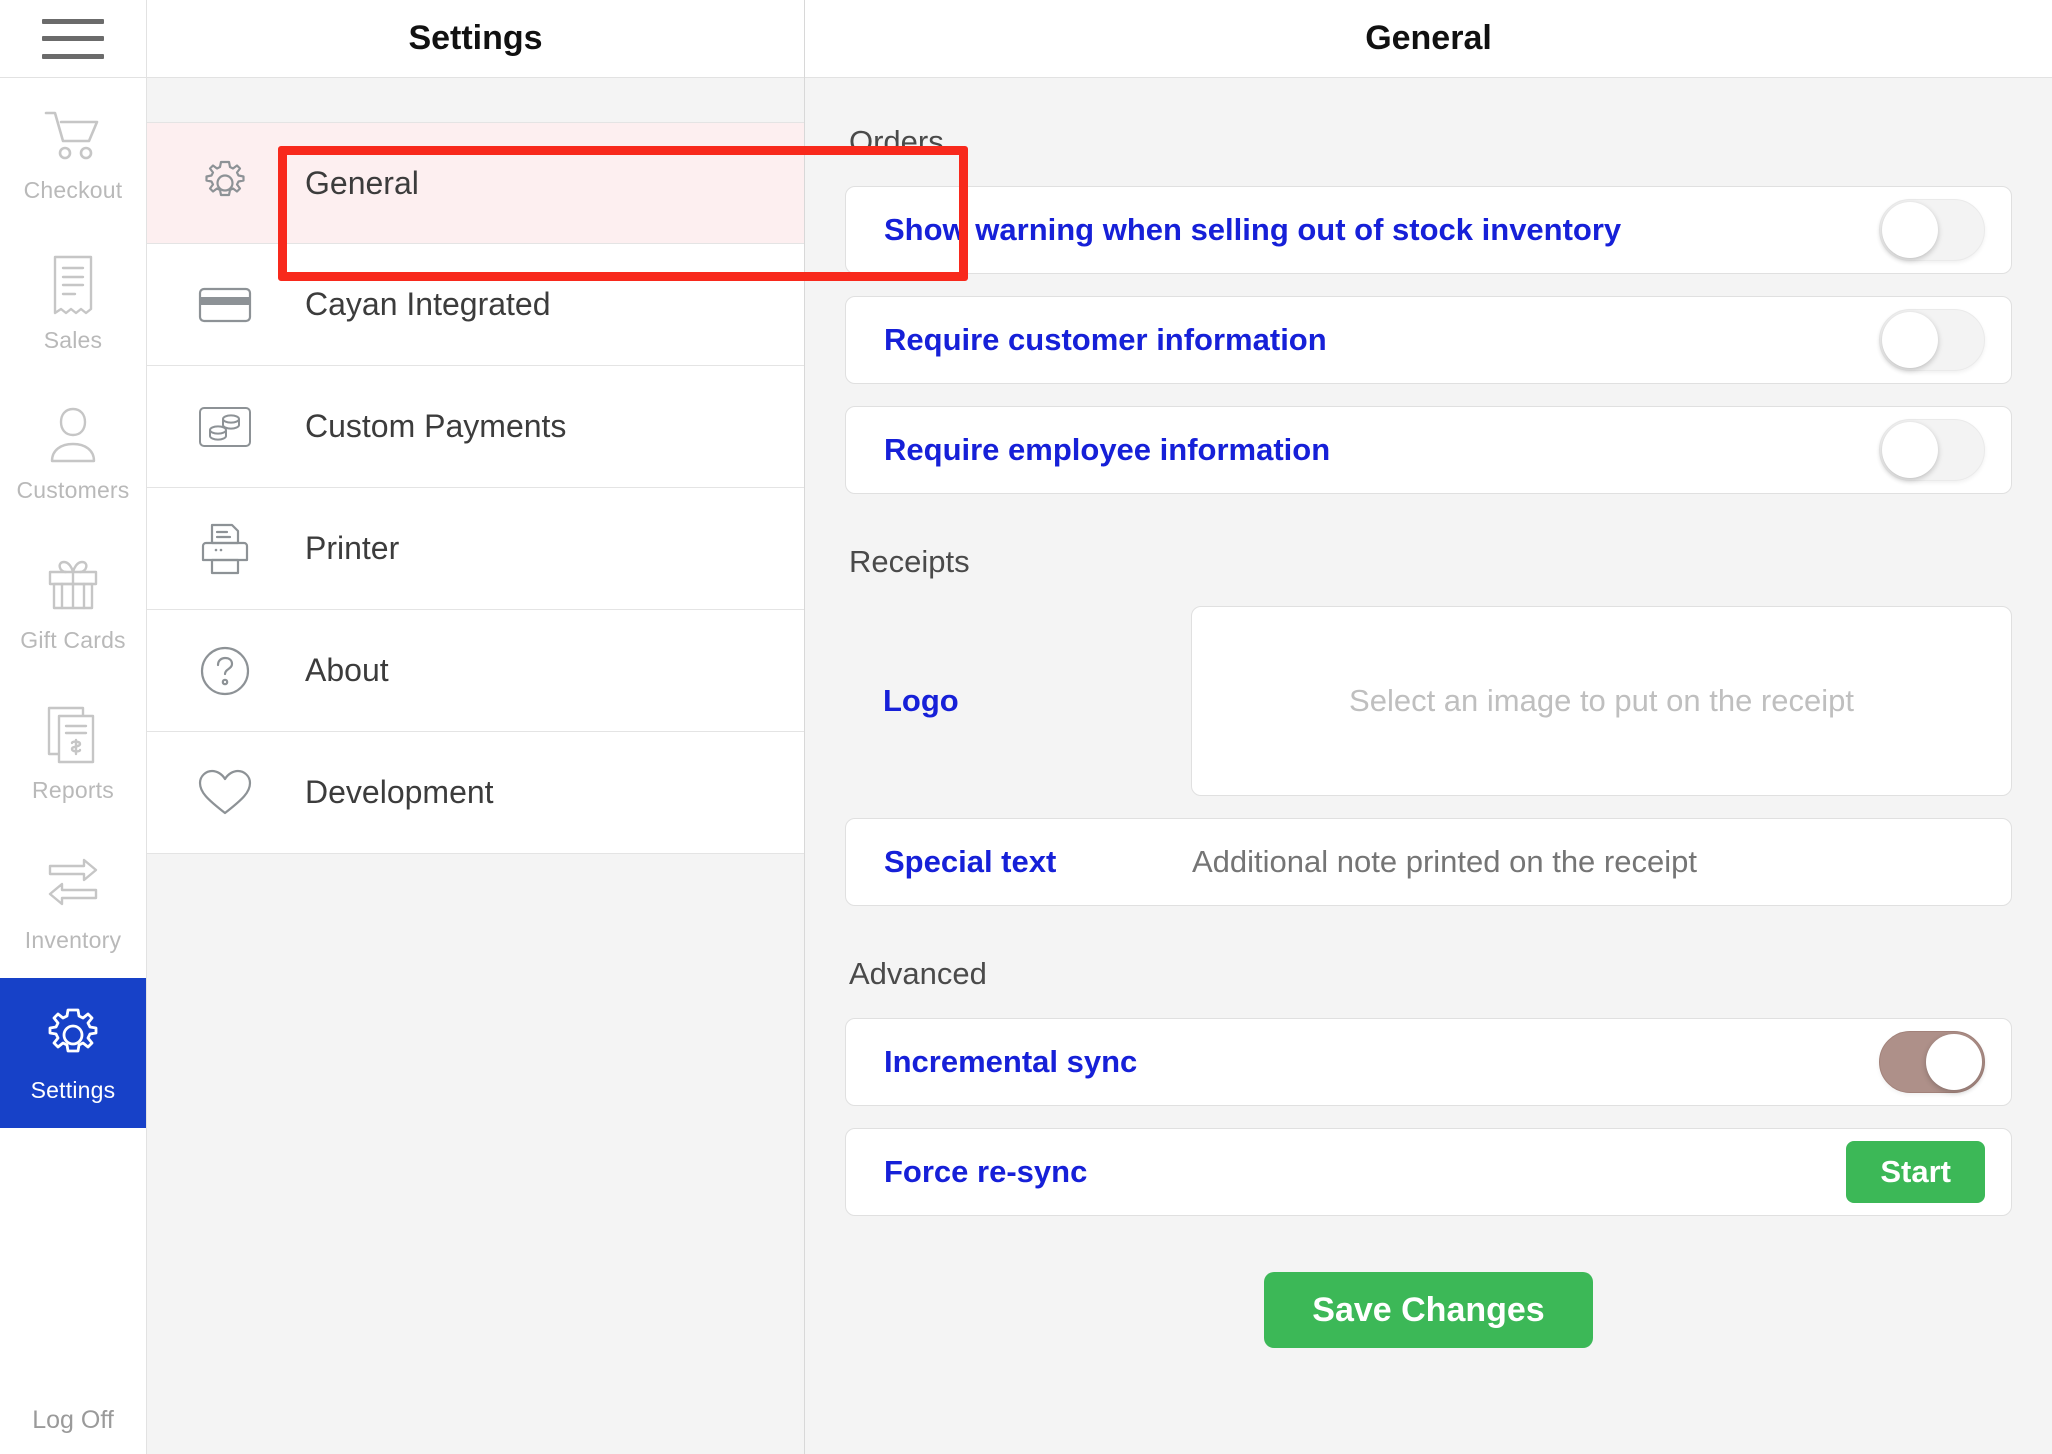 This screenshot has width=2052, height=1454. I want to click on gift-icon, so click(73, 585).